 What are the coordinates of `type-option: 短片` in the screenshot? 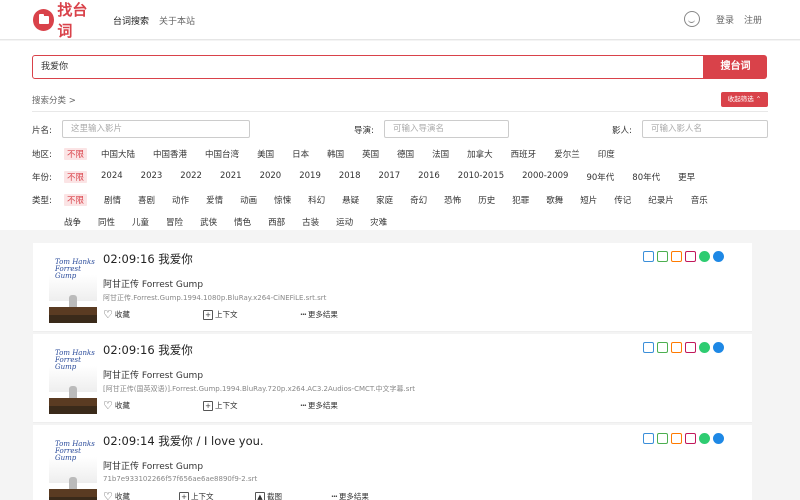 It's located at (588, 200).